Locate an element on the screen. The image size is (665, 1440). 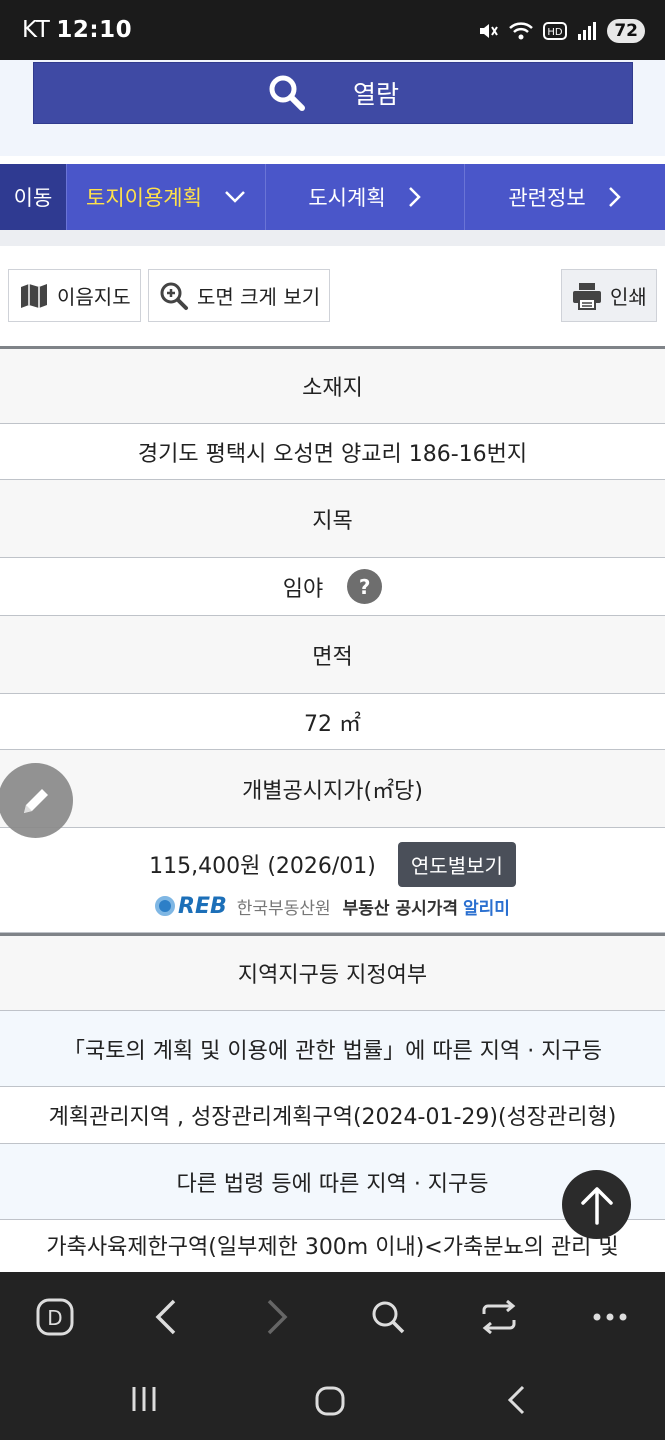
nav-related-info: 관련정보 is located at coordinates (565, 197).